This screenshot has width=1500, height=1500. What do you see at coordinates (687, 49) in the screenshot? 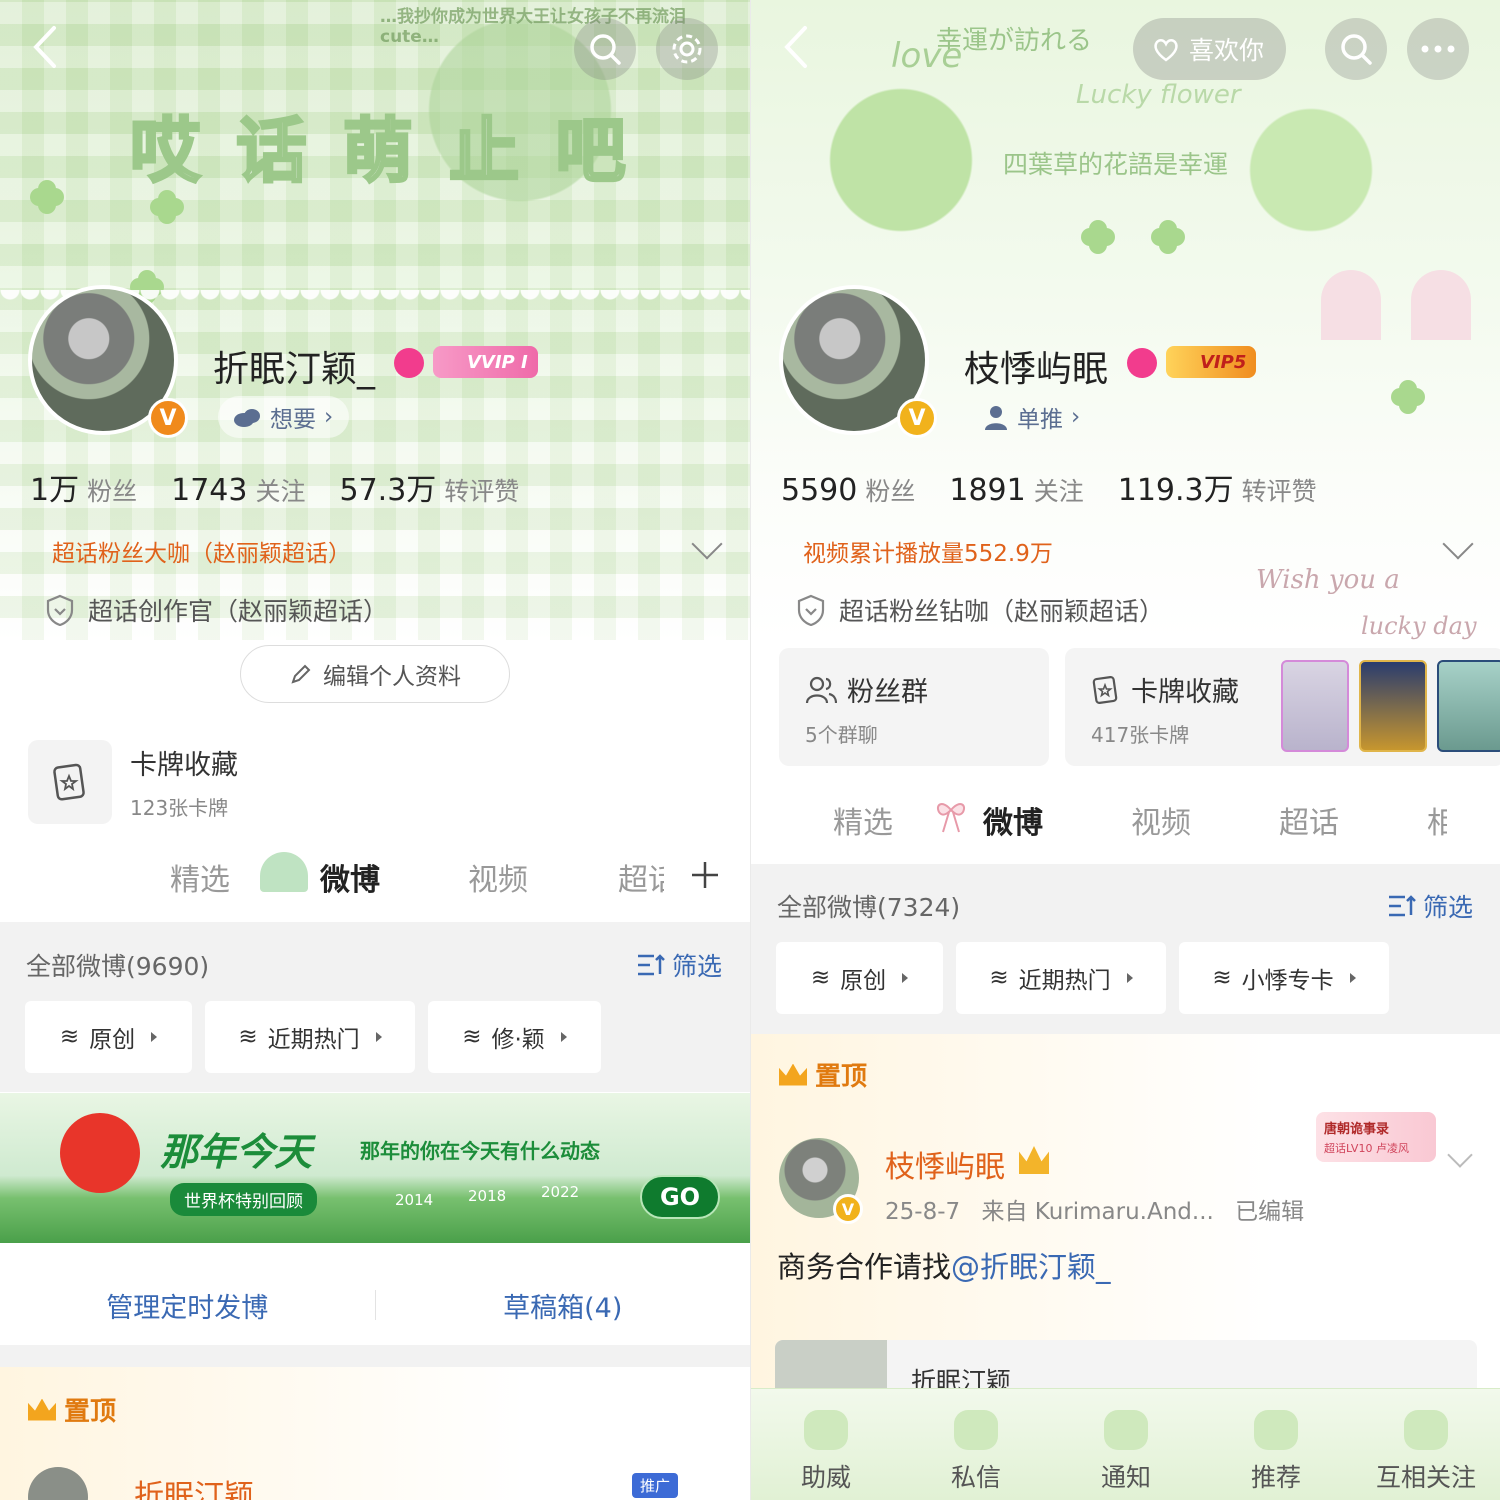
I see `settings-button` at bounding box center [687, 49].